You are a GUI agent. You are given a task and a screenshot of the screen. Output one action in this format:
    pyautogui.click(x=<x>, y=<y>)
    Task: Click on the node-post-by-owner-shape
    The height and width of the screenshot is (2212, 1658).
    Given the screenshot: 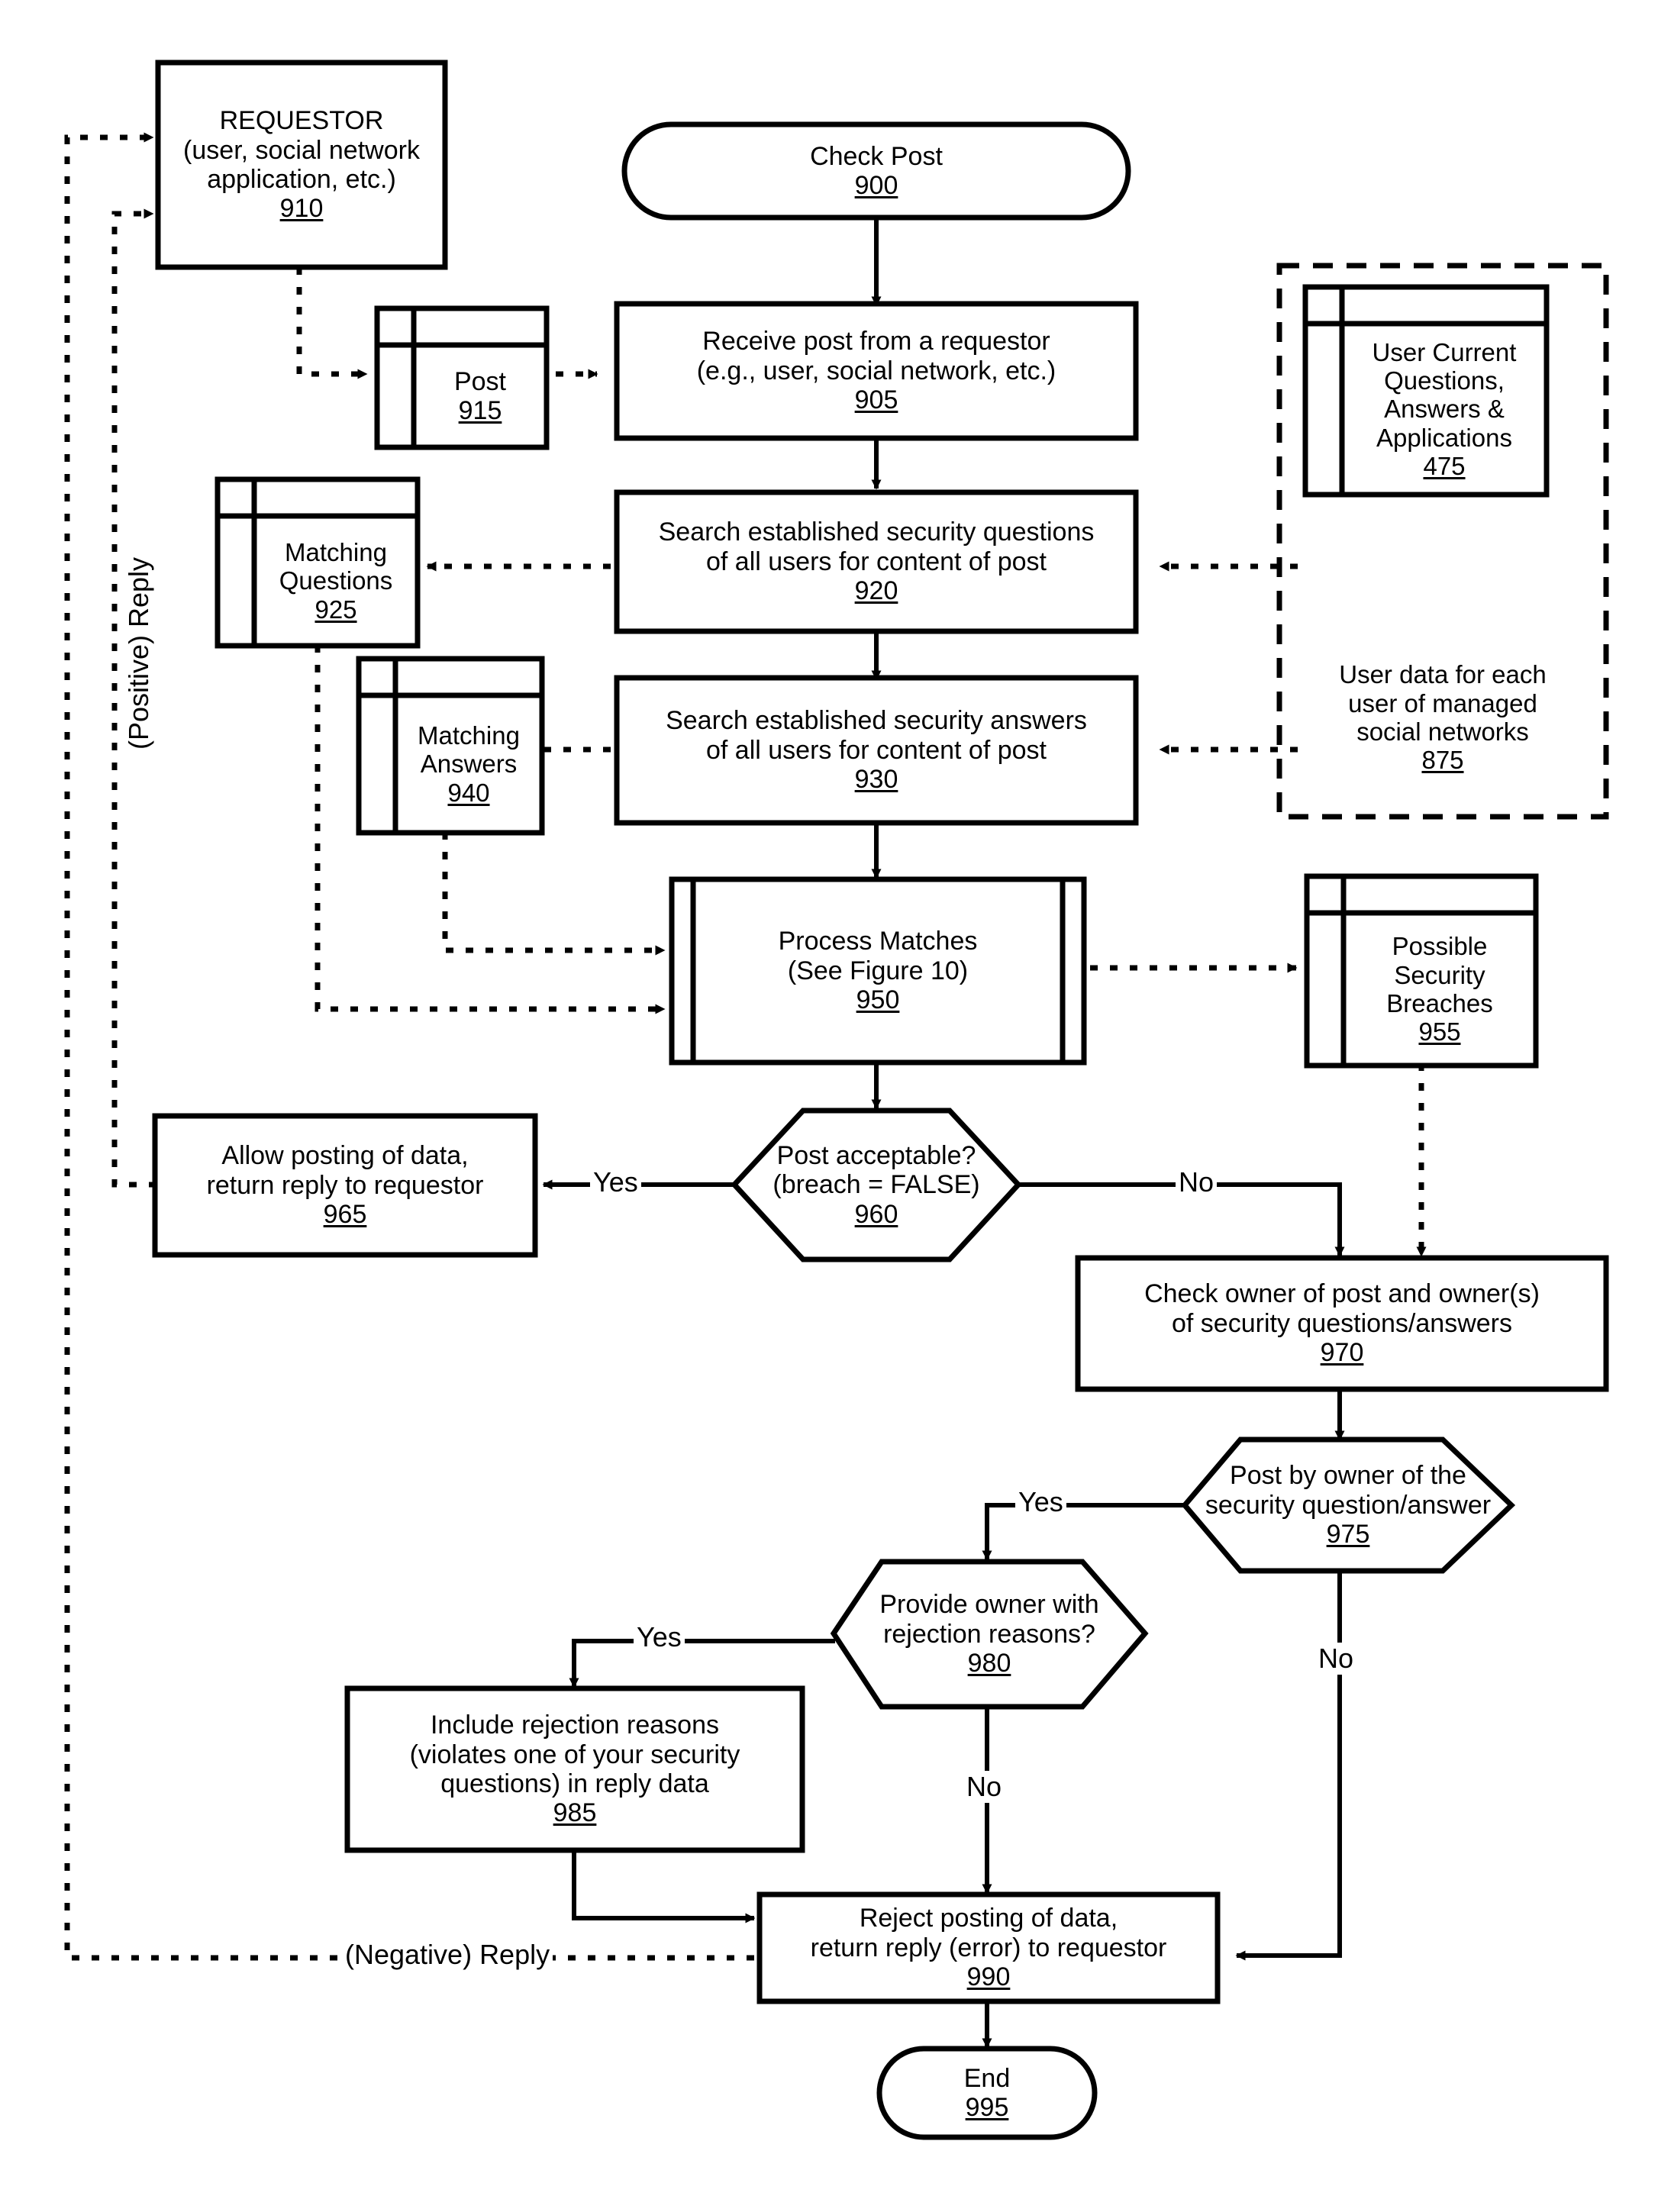 What is the action you would take?
    pyautogui.click(x=1348, y=1505)
    